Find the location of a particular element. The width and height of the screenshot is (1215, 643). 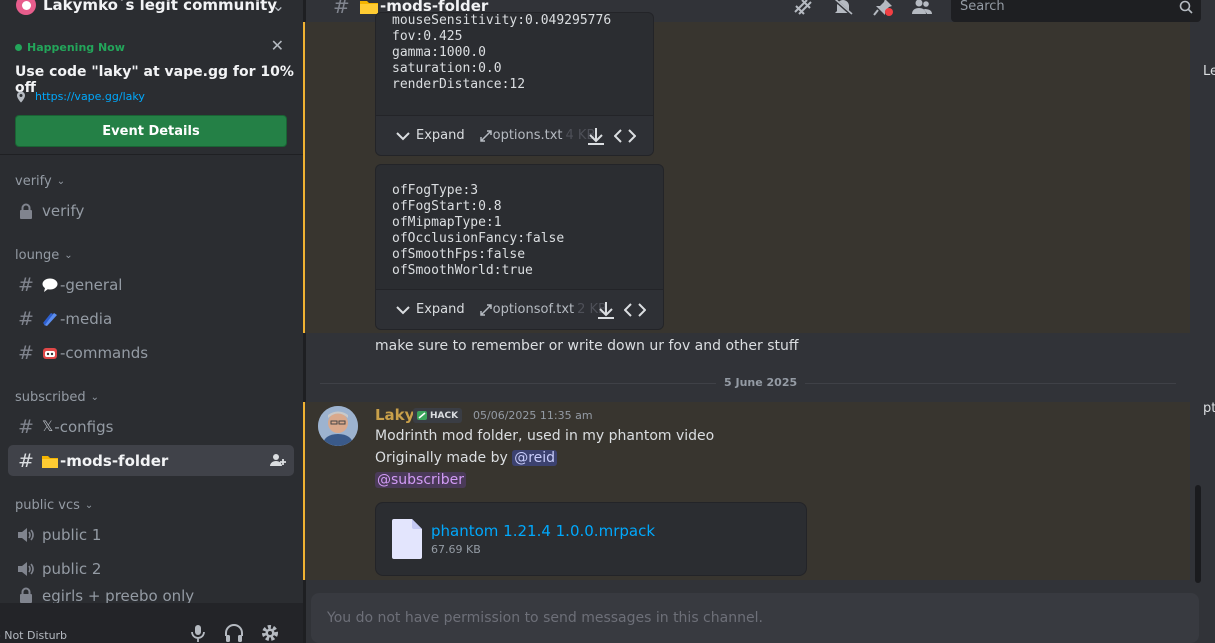

server-header: Lakymko`s legit community ⌄ is located at coordinates (151, 12).